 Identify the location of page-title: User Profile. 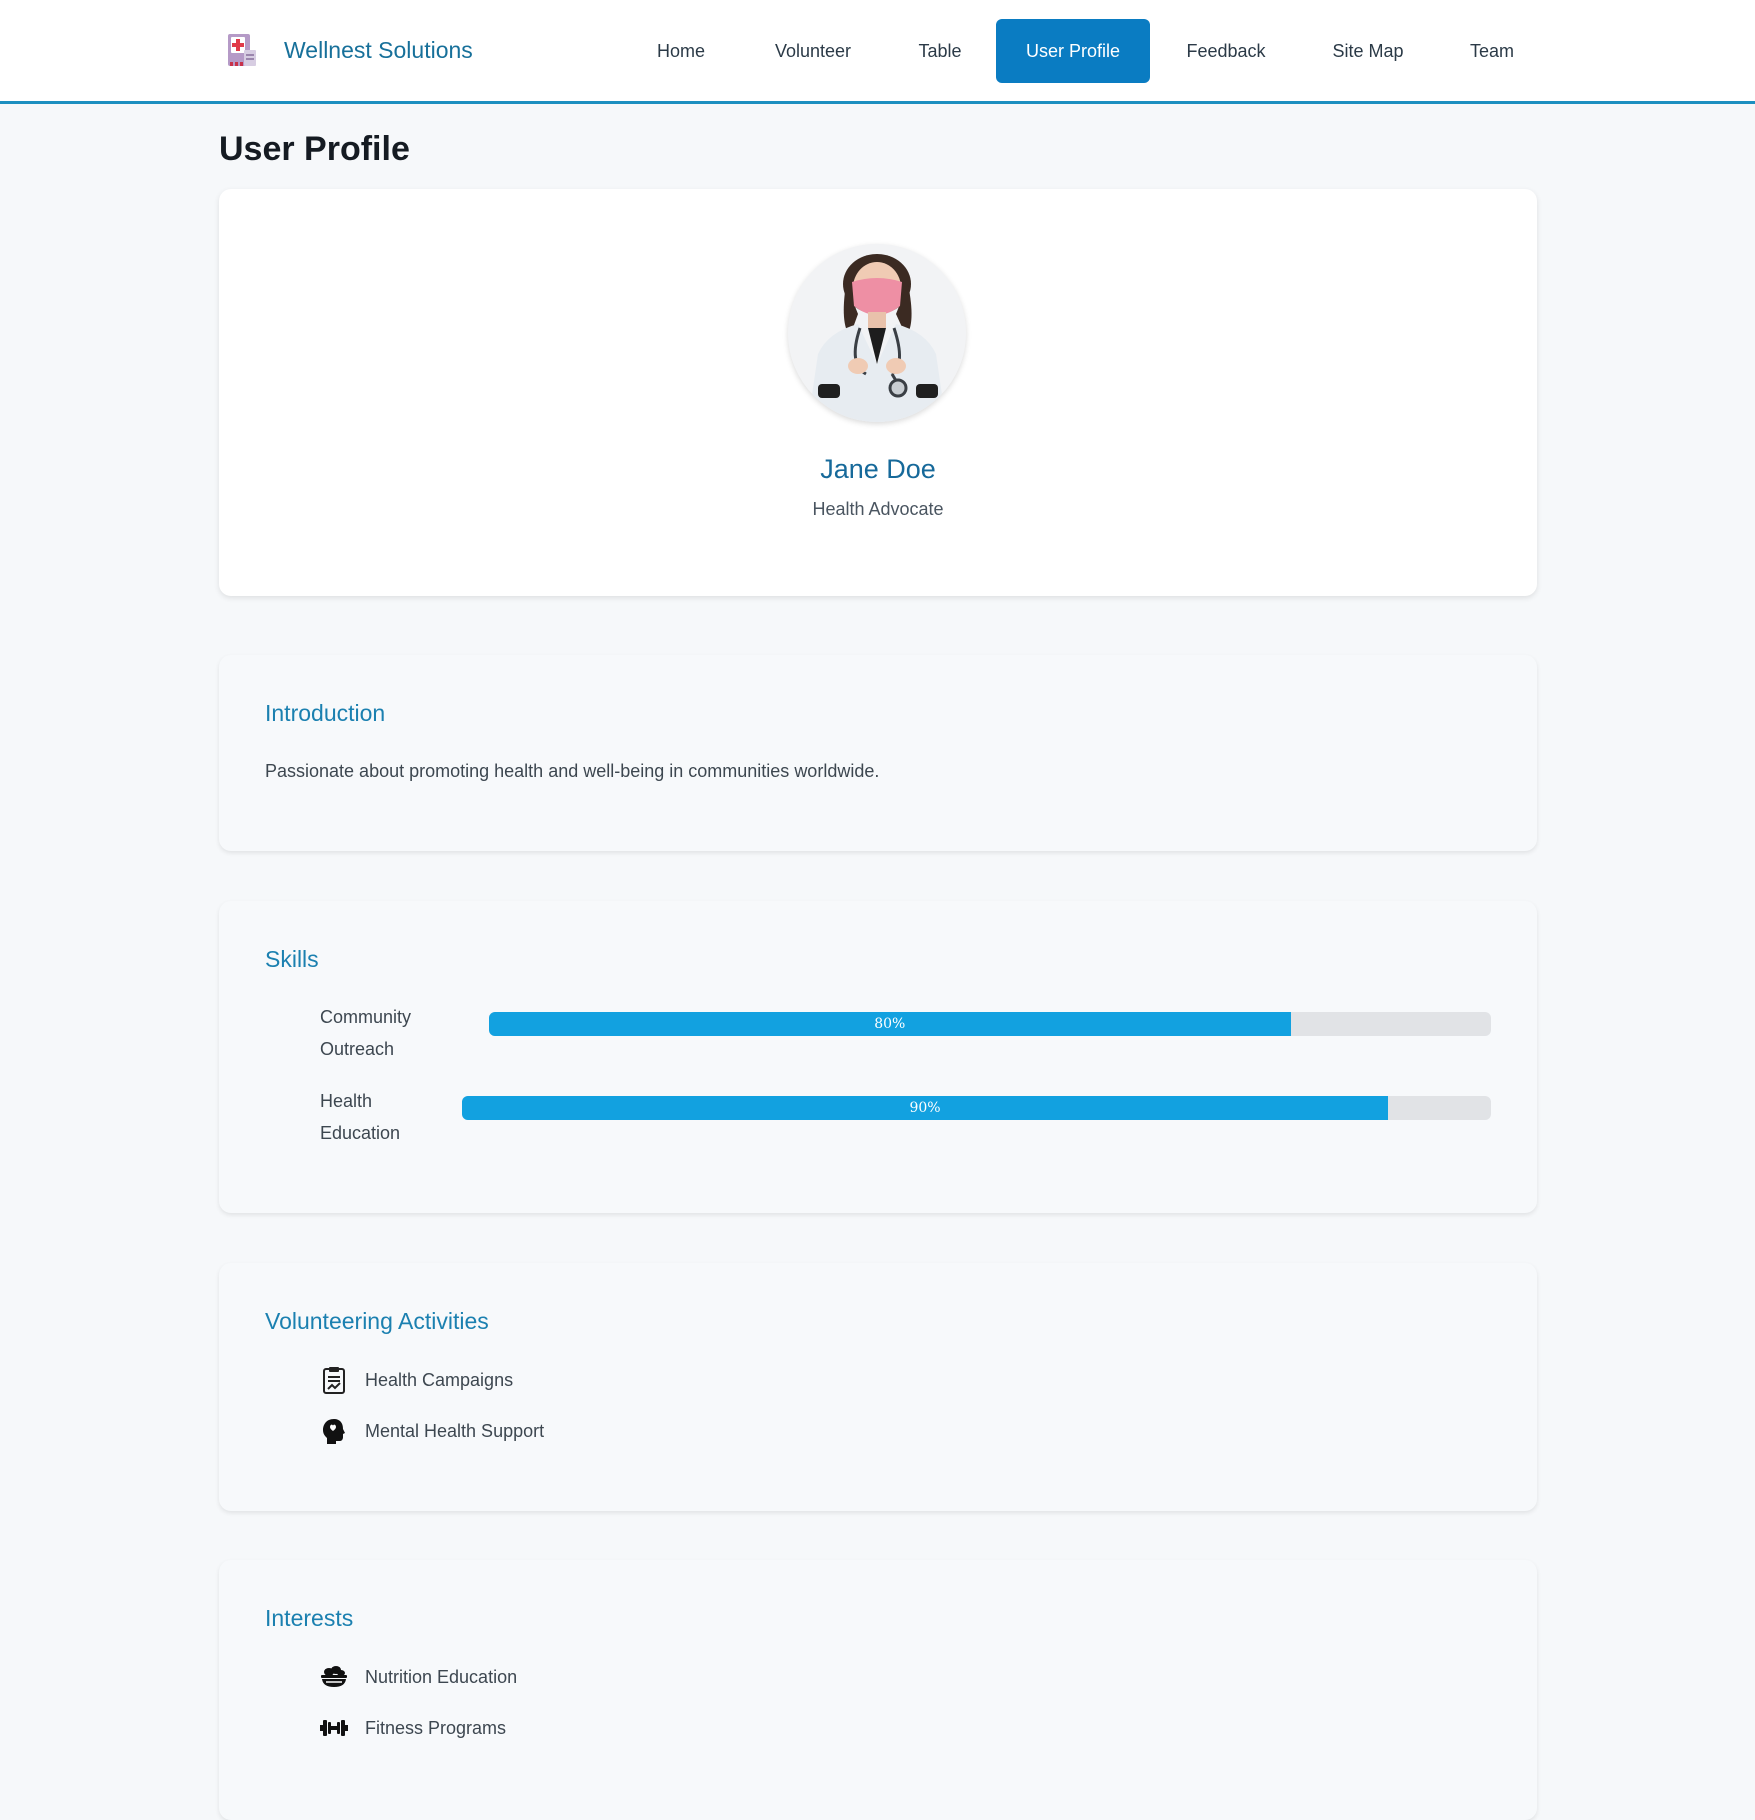
(314, 149).